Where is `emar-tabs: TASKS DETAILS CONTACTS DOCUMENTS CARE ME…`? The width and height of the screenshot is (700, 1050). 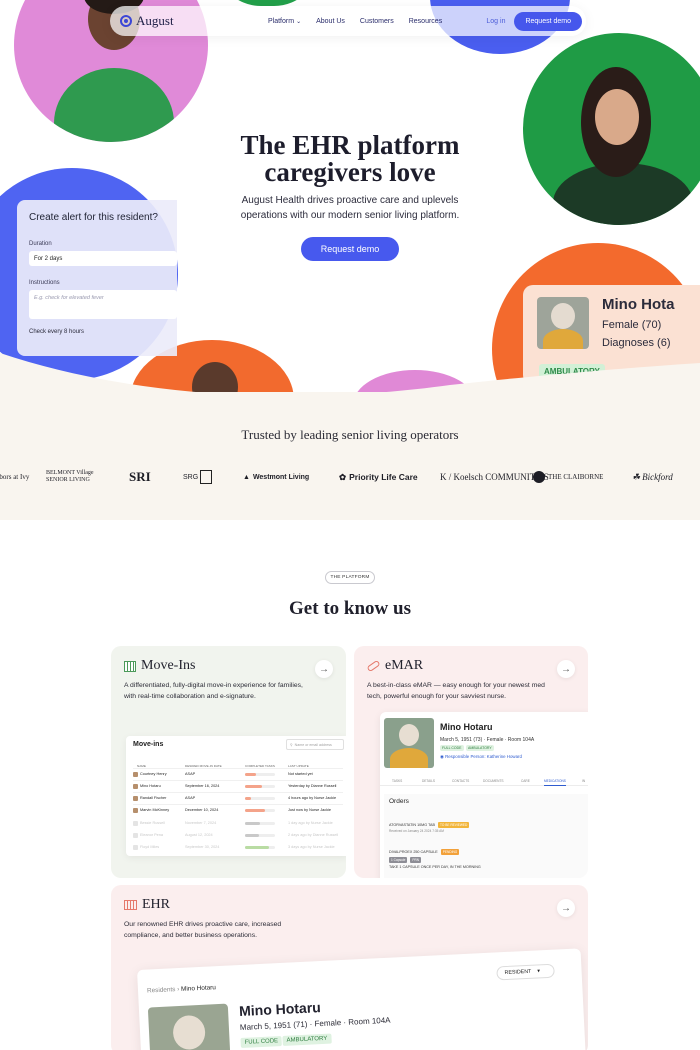
emar-tabs: TASKS DETAILS CONTACTS DOCUMENTS CARE ME… is located at coordinates (484, 781).